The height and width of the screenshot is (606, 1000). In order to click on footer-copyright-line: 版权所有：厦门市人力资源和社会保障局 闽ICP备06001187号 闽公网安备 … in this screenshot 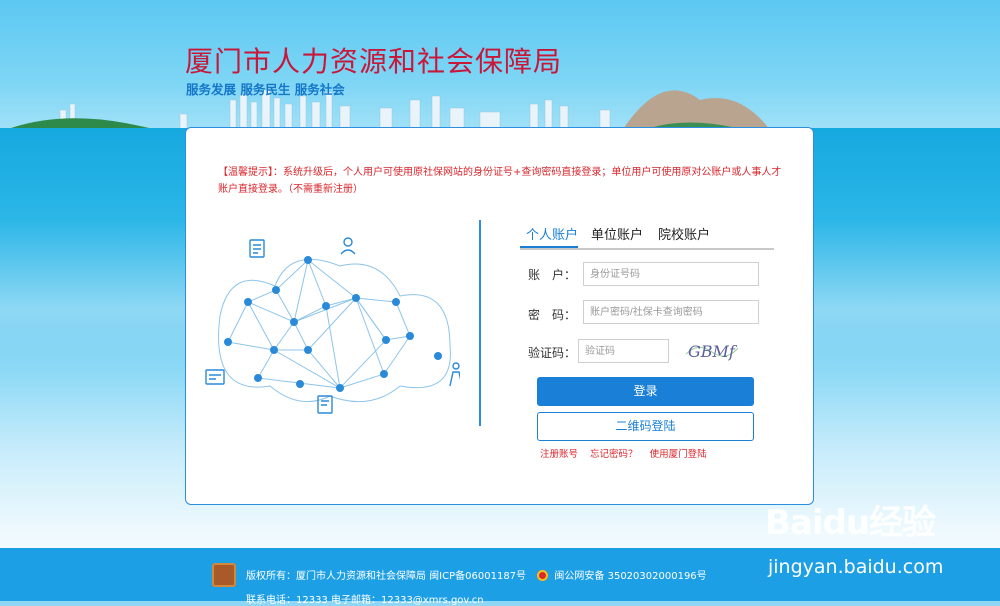, I will do `click(476, 574)`.